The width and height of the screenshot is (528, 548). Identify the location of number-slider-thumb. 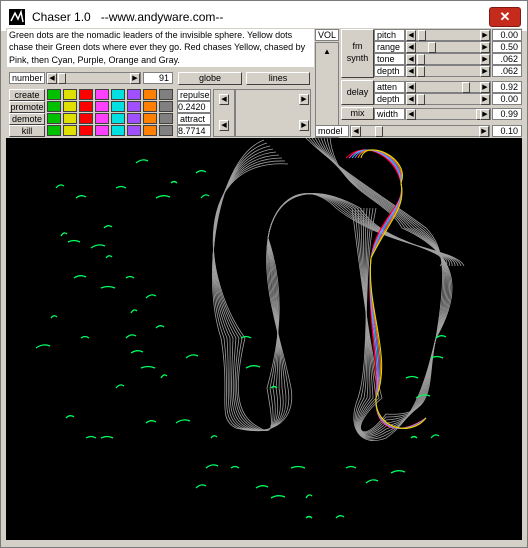
(62, 78).